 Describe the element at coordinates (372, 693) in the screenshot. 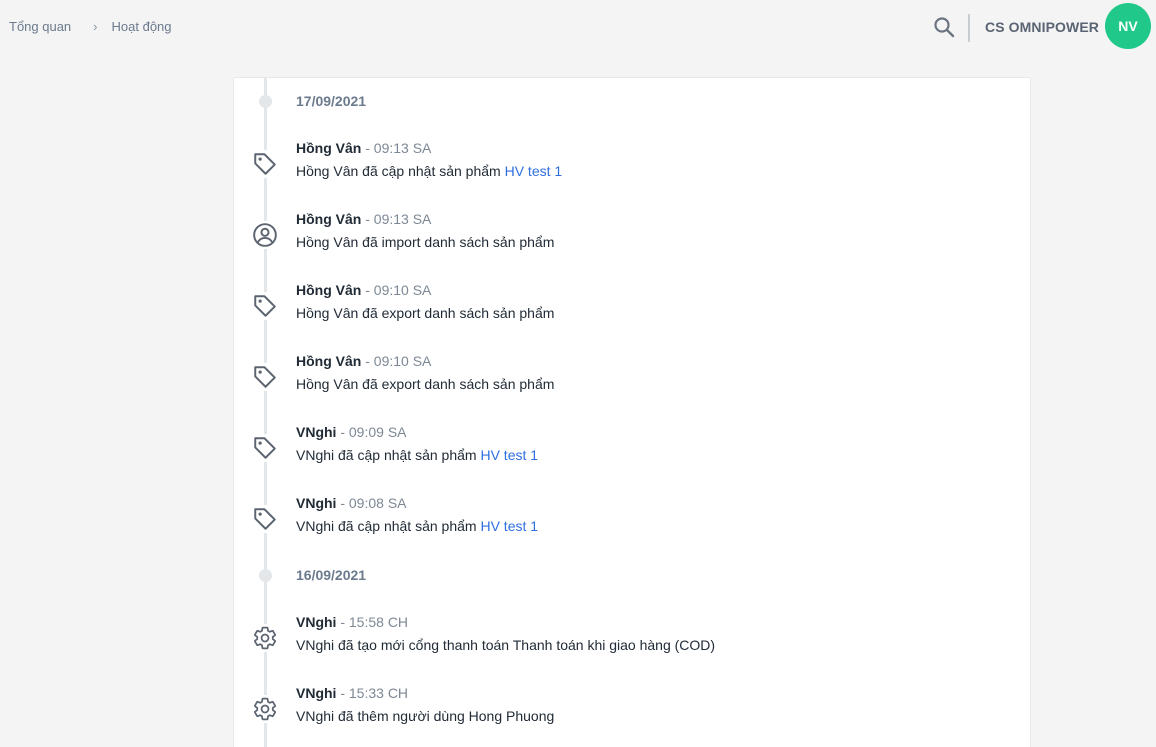

I see `activity-time: - 15:33 CH` at that location.